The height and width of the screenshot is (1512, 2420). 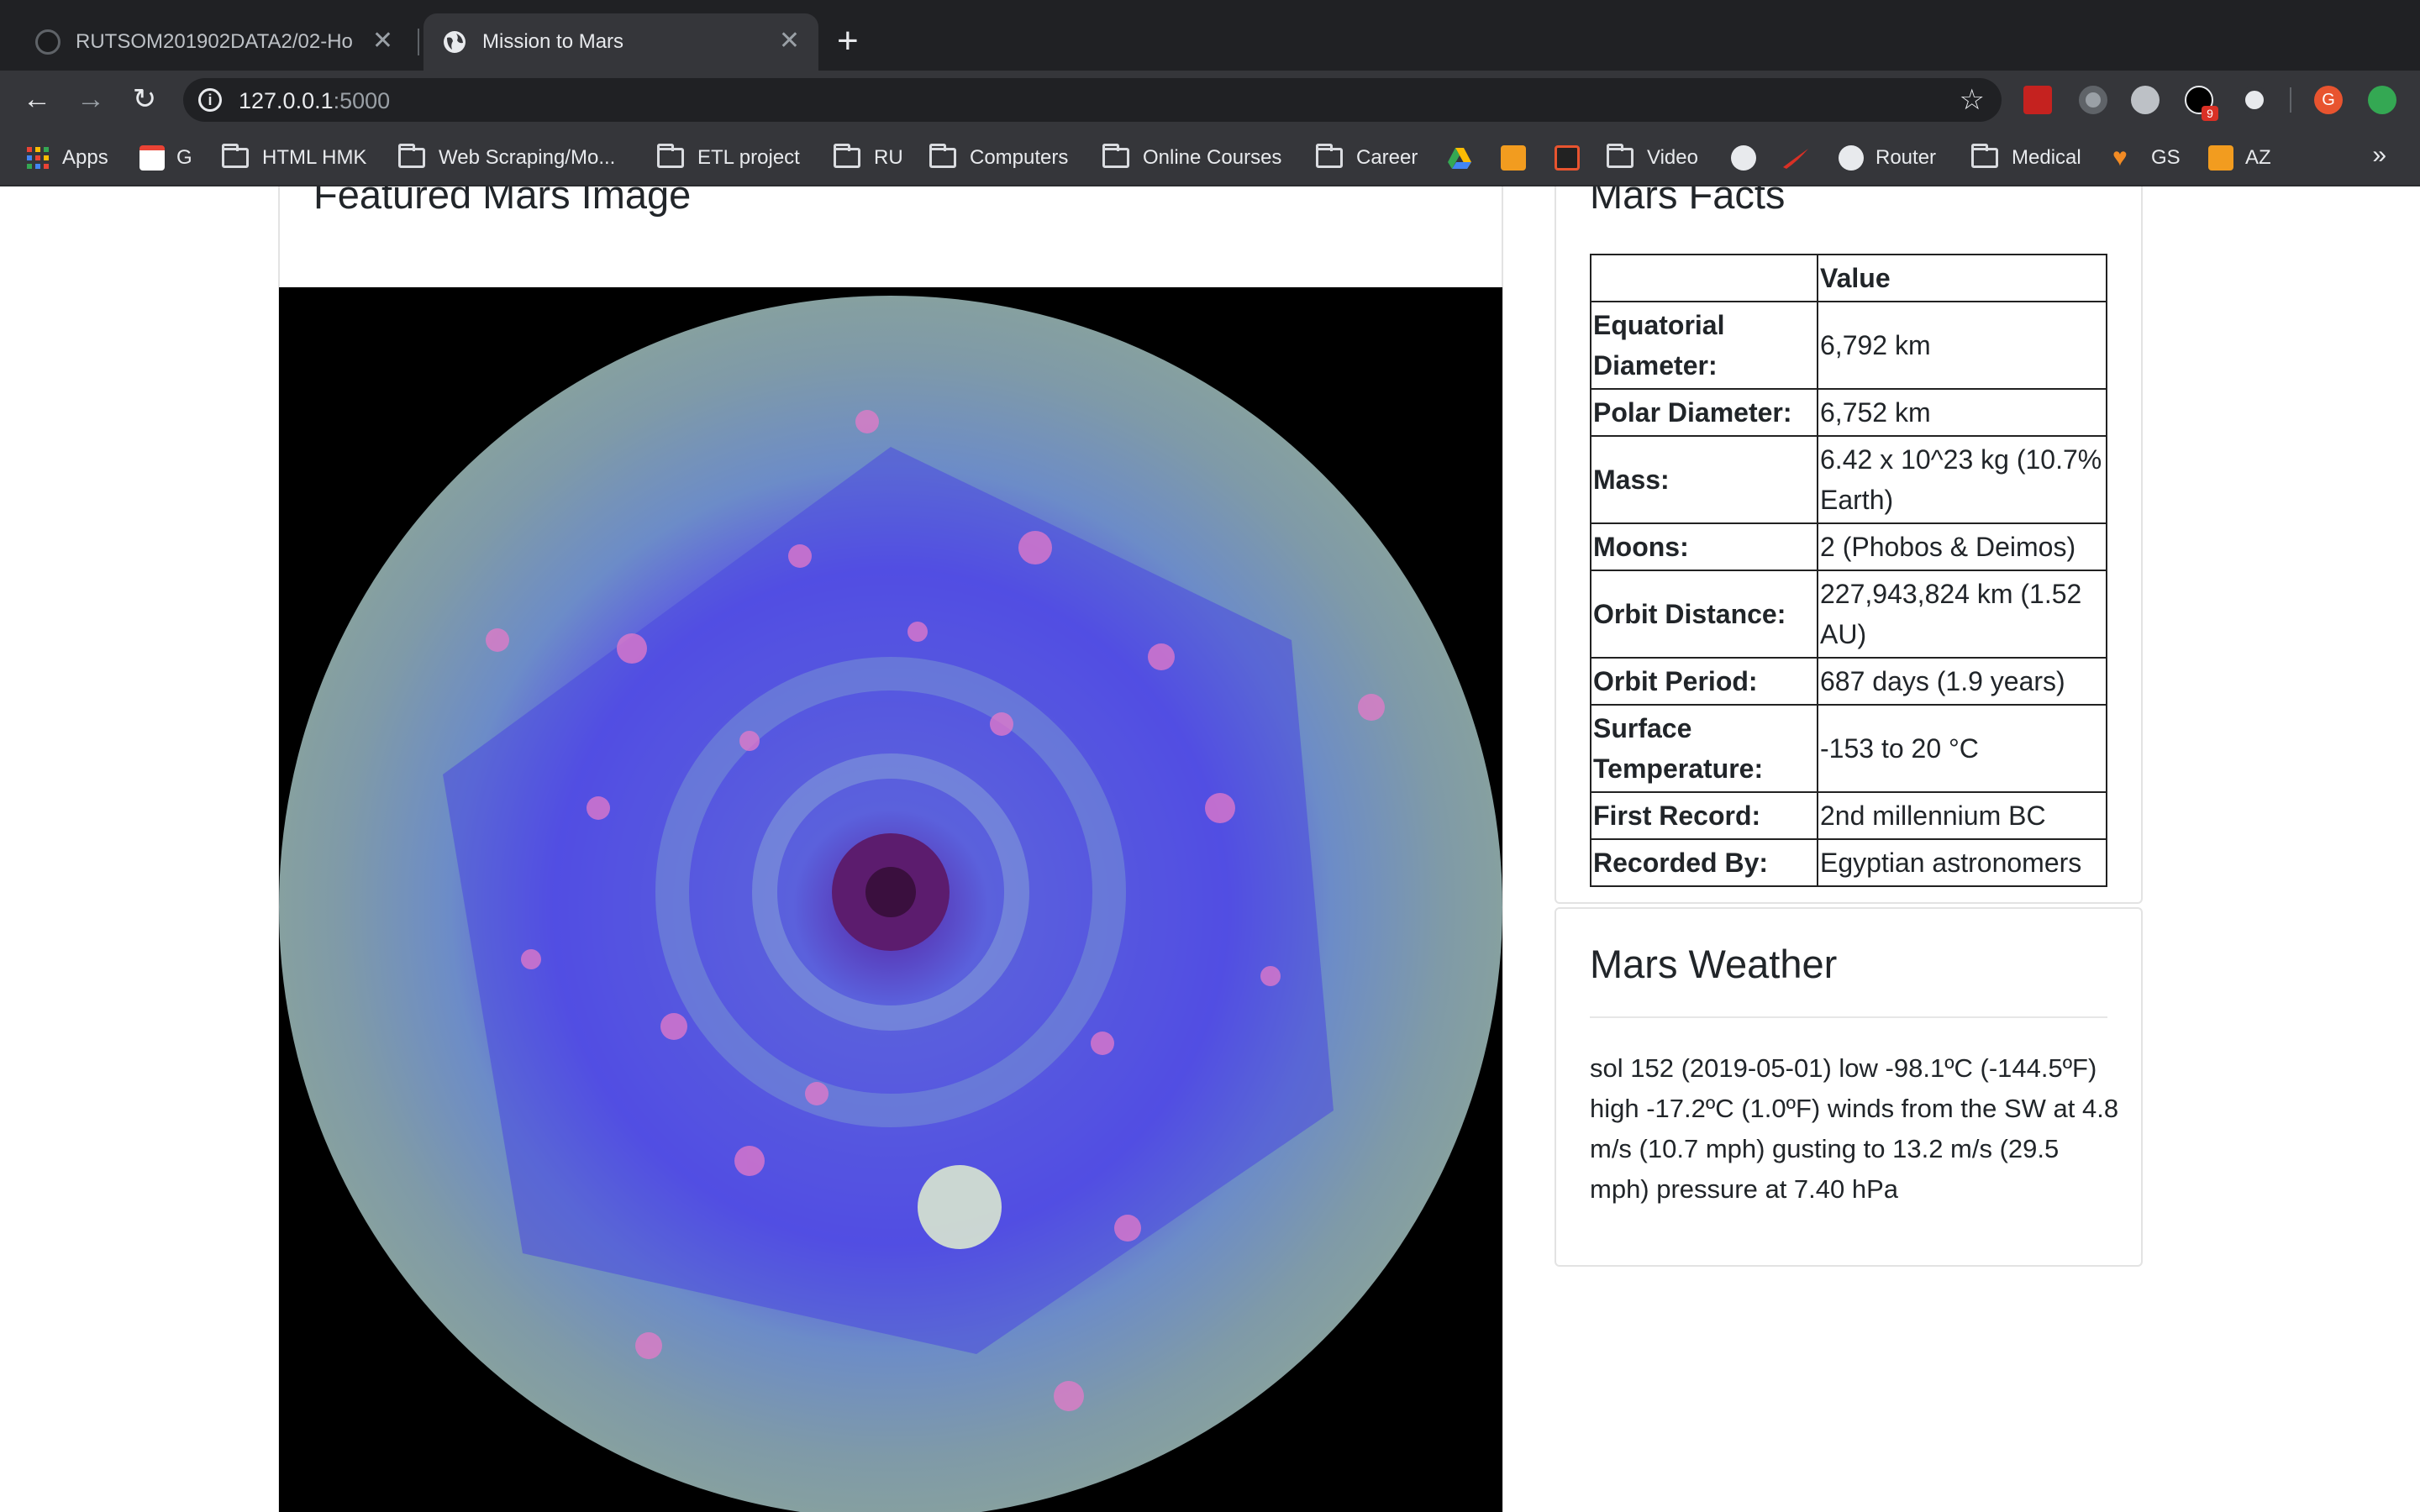 I want to click on fact-key: Mass:, so click(x=1704, y=479).